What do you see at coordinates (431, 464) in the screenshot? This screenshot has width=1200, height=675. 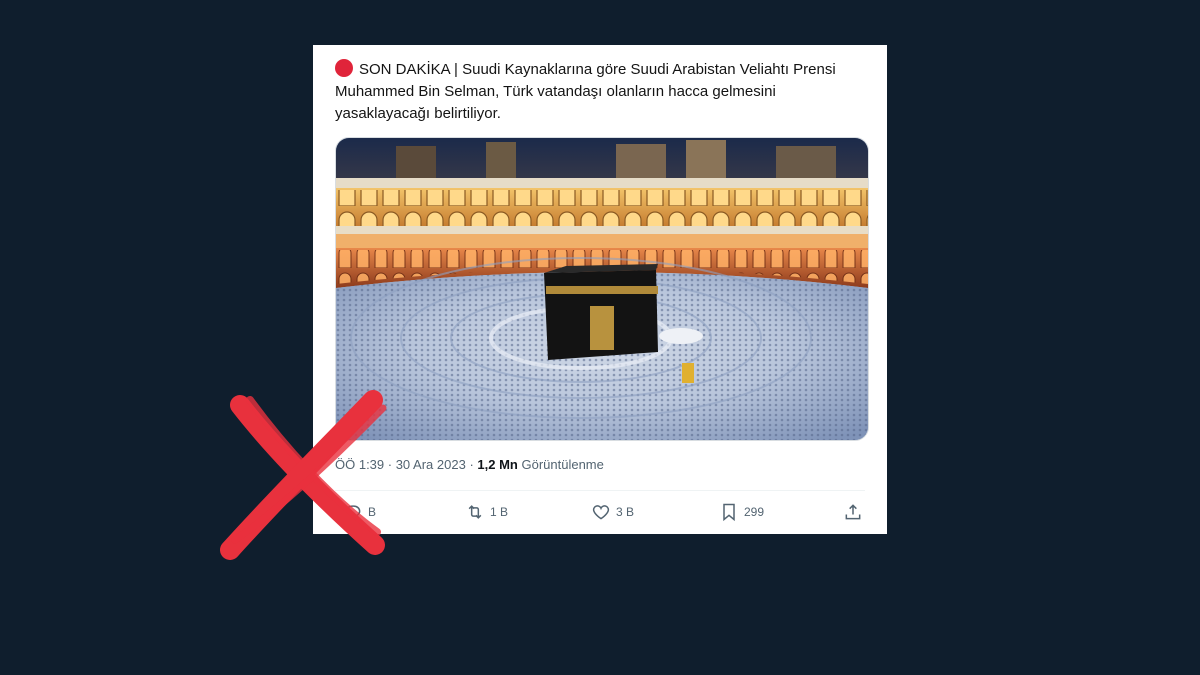 I see `tweet-date: 30 Ara 2023` at bounding box center [431, 464].